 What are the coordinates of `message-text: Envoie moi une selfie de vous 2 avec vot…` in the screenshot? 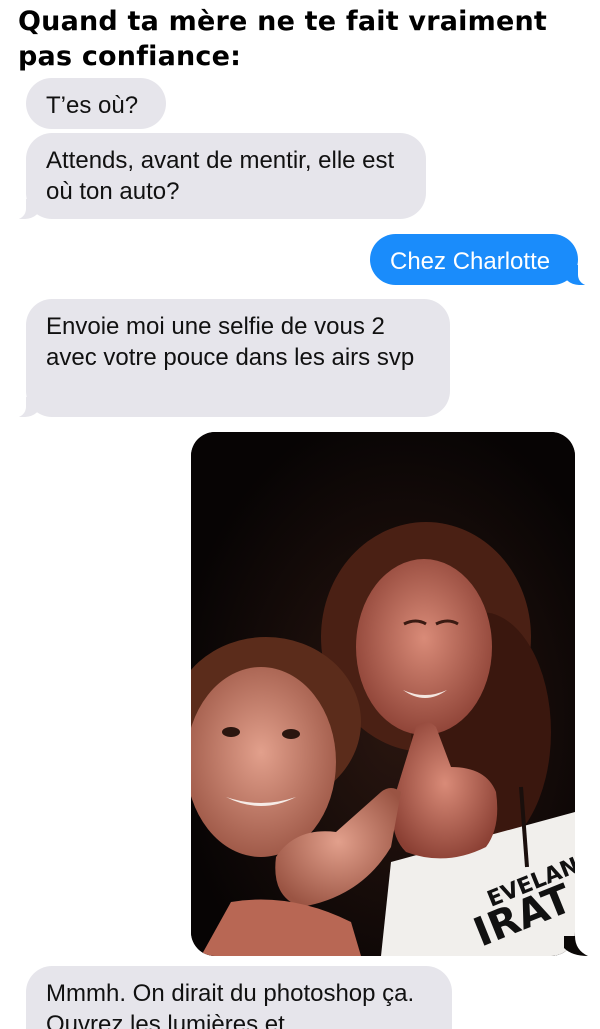 It's located at (230, 342).